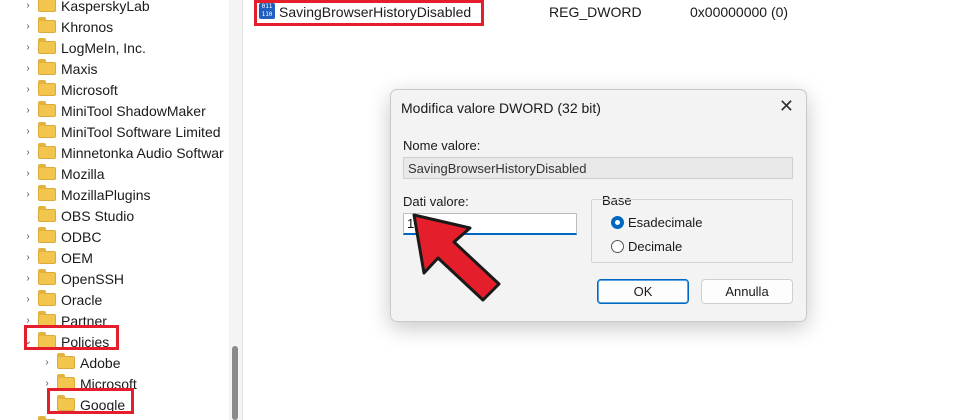  I want to click on tree-item: ›Realtek, so click(65, 417).